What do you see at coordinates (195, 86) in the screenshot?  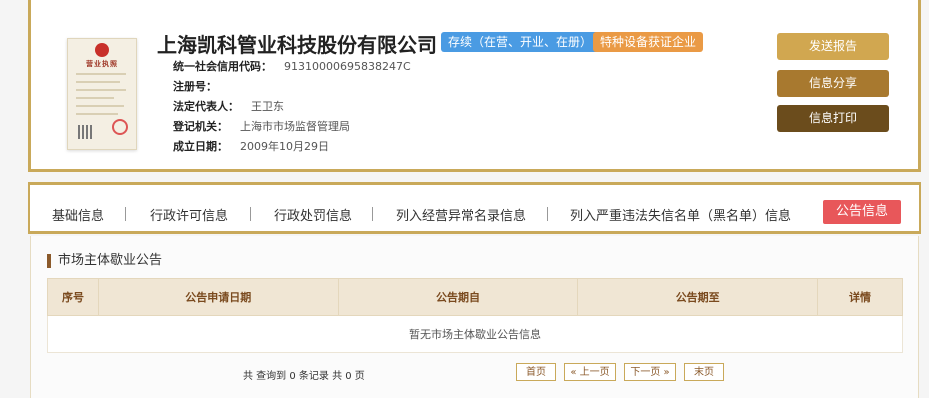 I see `info-label: 注册号：` at bounding box center [195, 86].